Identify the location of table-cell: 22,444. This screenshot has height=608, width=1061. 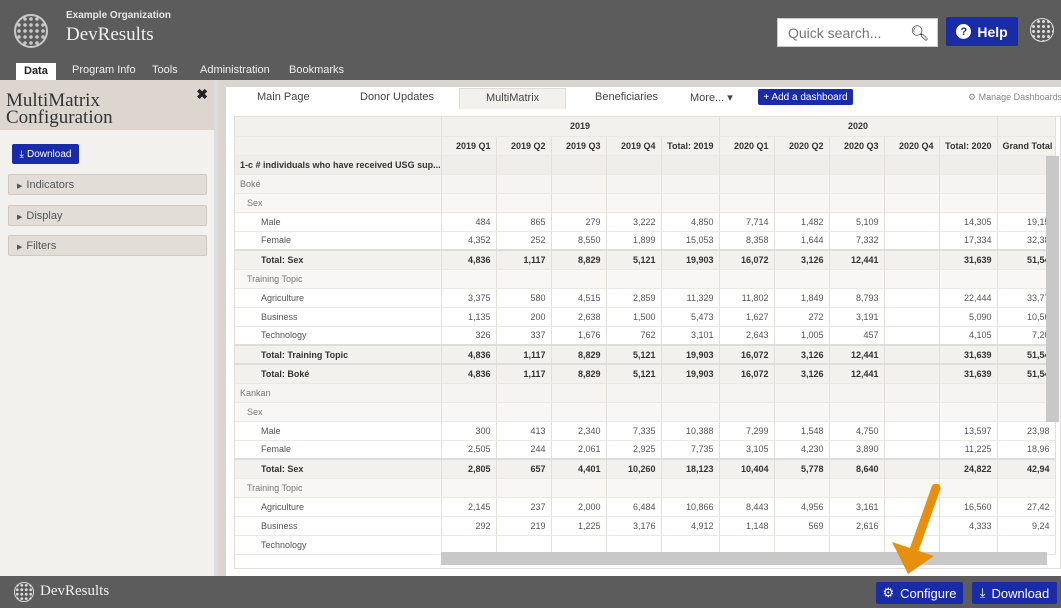
(968, 298).